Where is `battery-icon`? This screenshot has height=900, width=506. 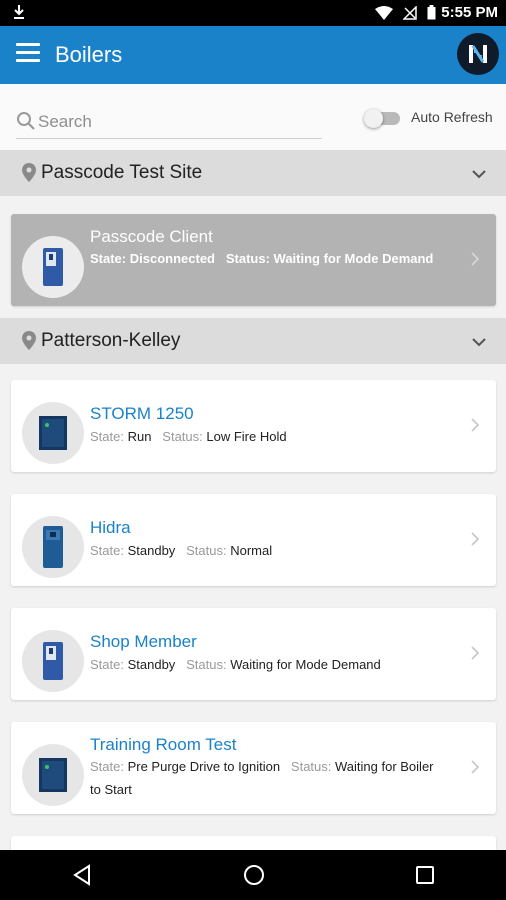
battery-icon is located at coordinates (431, 15).